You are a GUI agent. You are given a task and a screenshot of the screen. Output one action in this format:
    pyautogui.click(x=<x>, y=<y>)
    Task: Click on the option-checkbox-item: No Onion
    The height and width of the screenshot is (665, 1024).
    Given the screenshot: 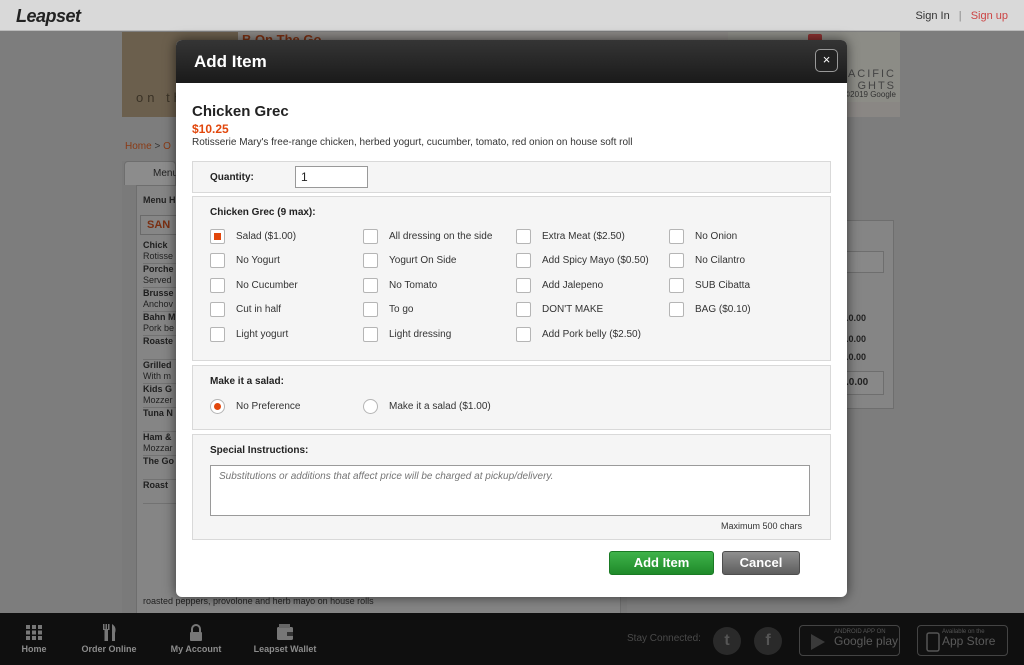 What is the action you would take?
    pyautogui.click(x=703, y=236)
    